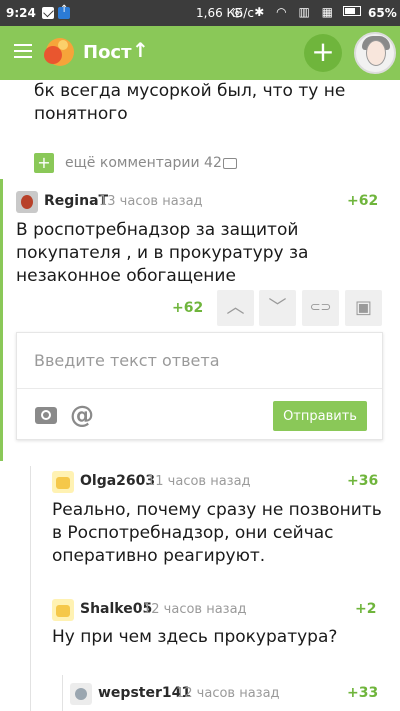 The image size is (400, 711). Describe the element at coordinates (199, 361) in the screenshot. I see `reply-input` at that location.